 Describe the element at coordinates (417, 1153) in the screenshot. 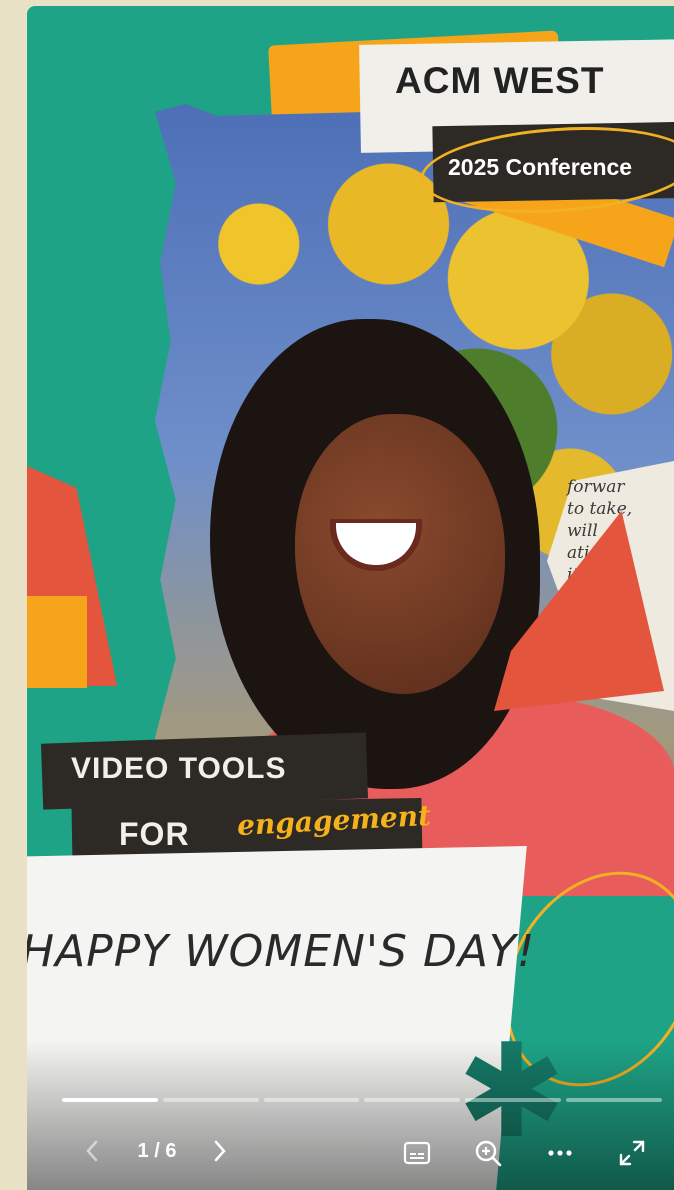

I see `captions-icon` at that location.